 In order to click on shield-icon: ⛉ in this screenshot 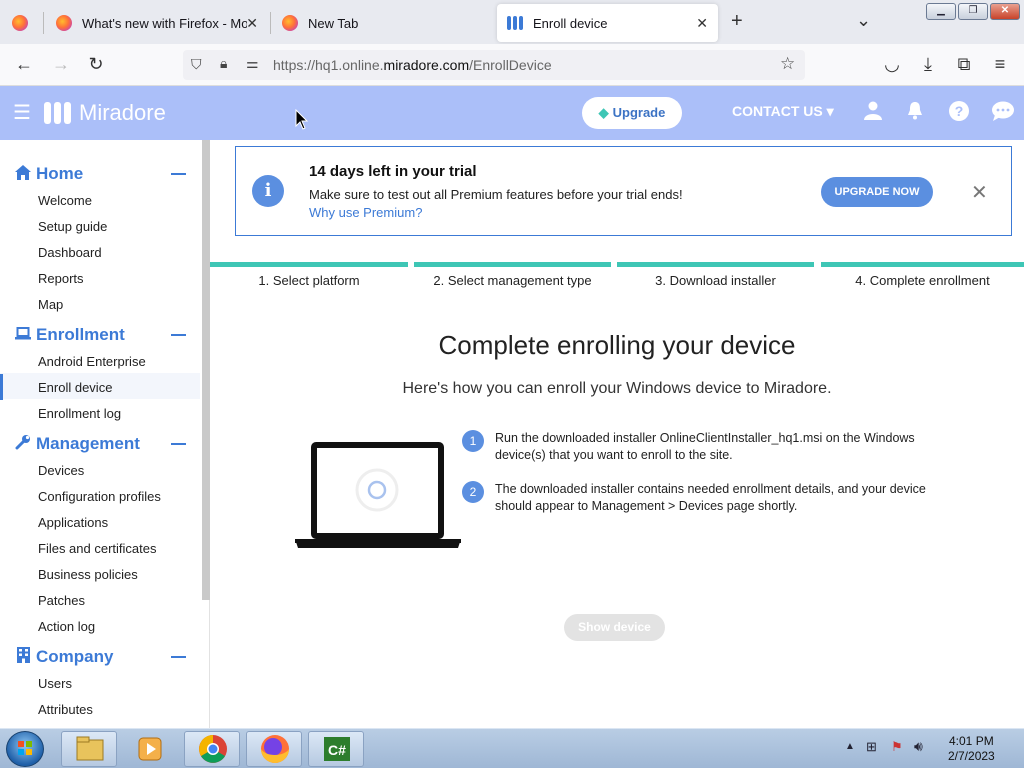, I will do `click(196, 64)`.